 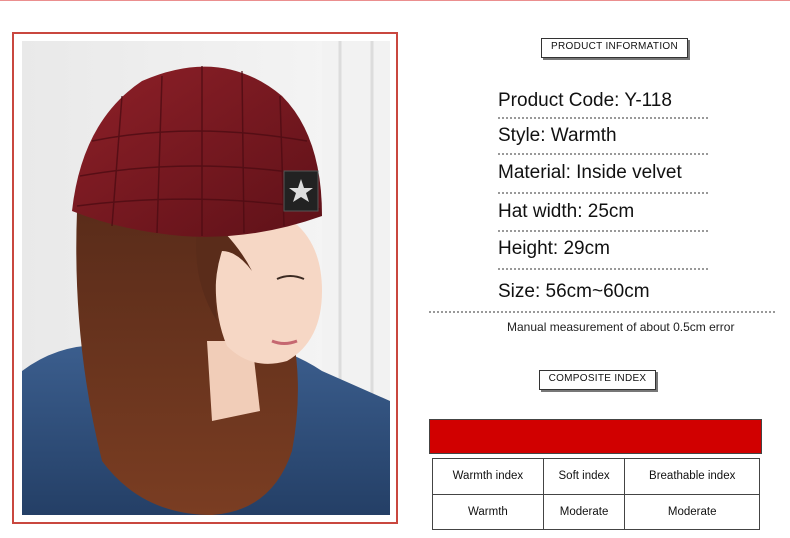 What do you see at coordinates (595, 436) in the screenshot?
I see `index-color-bar` at bounding box center [595, 436].